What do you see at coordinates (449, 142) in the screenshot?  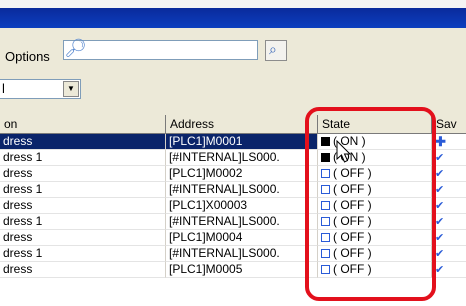 I see `row-save-cell: ✚` at bounding box center [449, 142].